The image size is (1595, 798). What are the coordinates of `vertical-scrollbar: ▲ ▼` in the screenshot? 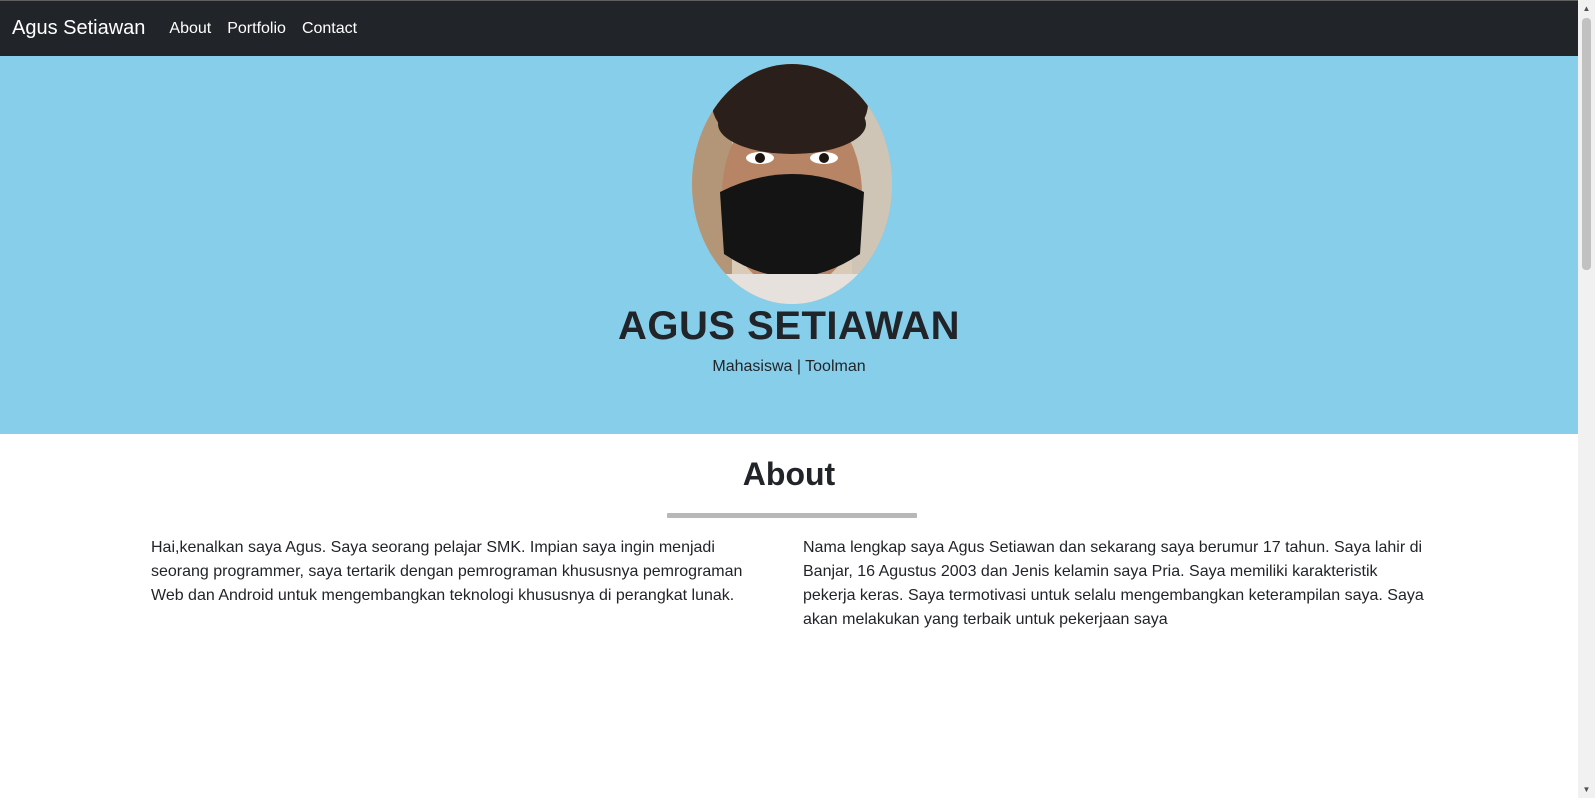 It's located at (1586, 399).